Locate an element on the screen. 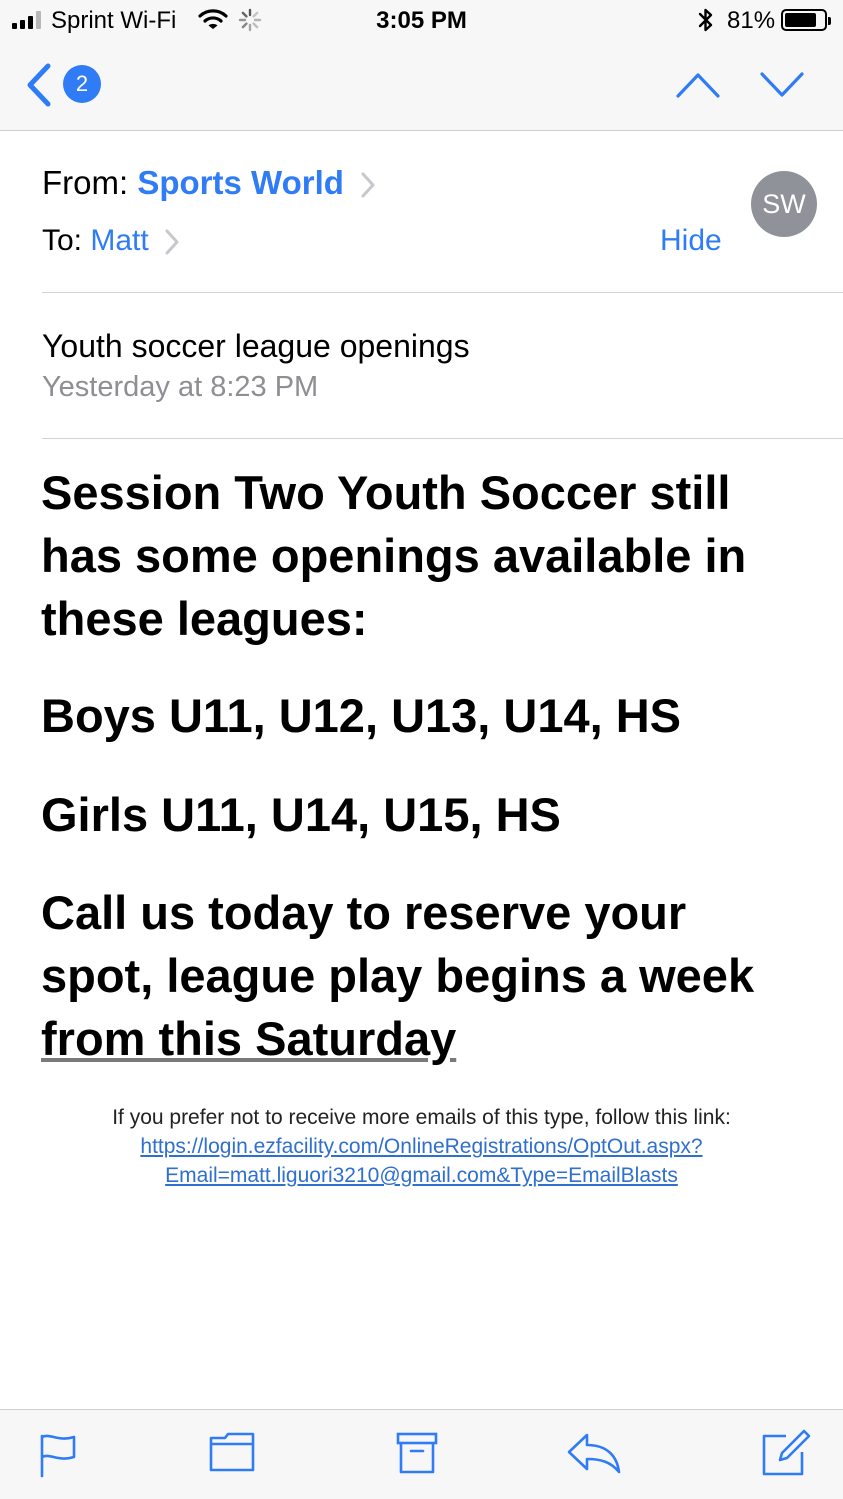 Image resolution: width=843 pixels, height=1499 pixels. archive-icon is located at coordinates (417, 1453).